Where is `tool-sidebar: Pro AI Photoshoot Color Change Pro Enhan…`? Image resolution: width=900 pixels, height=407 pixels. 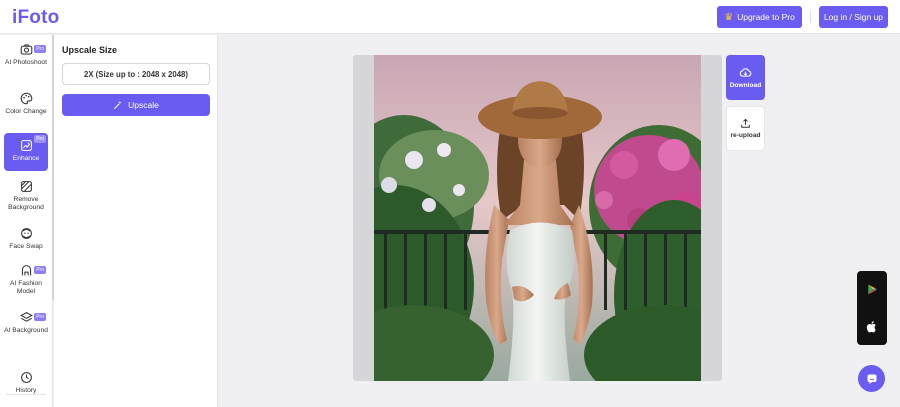 tool-sidebar: Pro AI Photoshoot Color Change Pro Enhan… is located at coordinates (26, 221).